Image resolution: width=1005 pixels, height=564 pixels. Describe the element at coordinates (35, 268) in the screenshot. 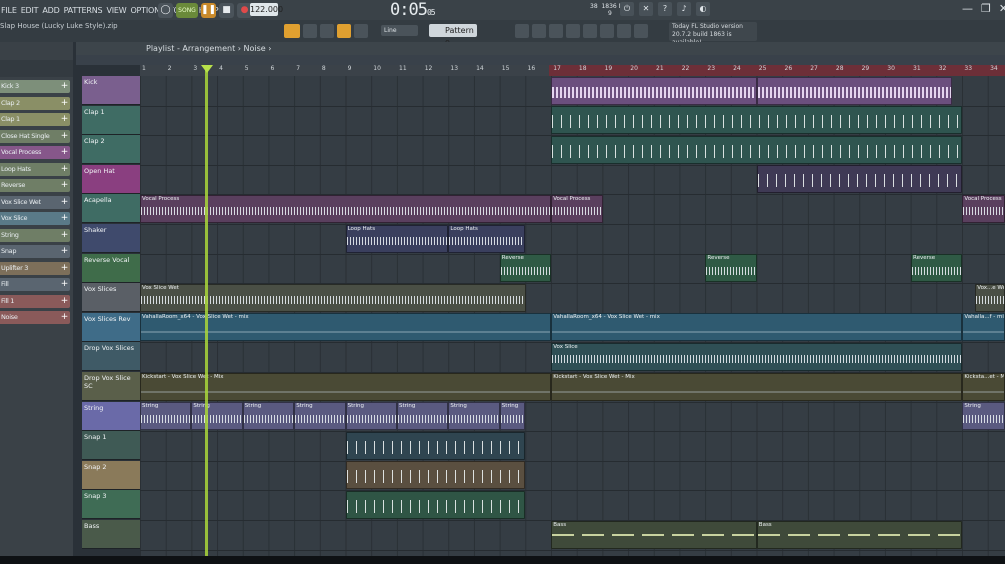

I see `browser-item: Uplifter 3 +` at that location.